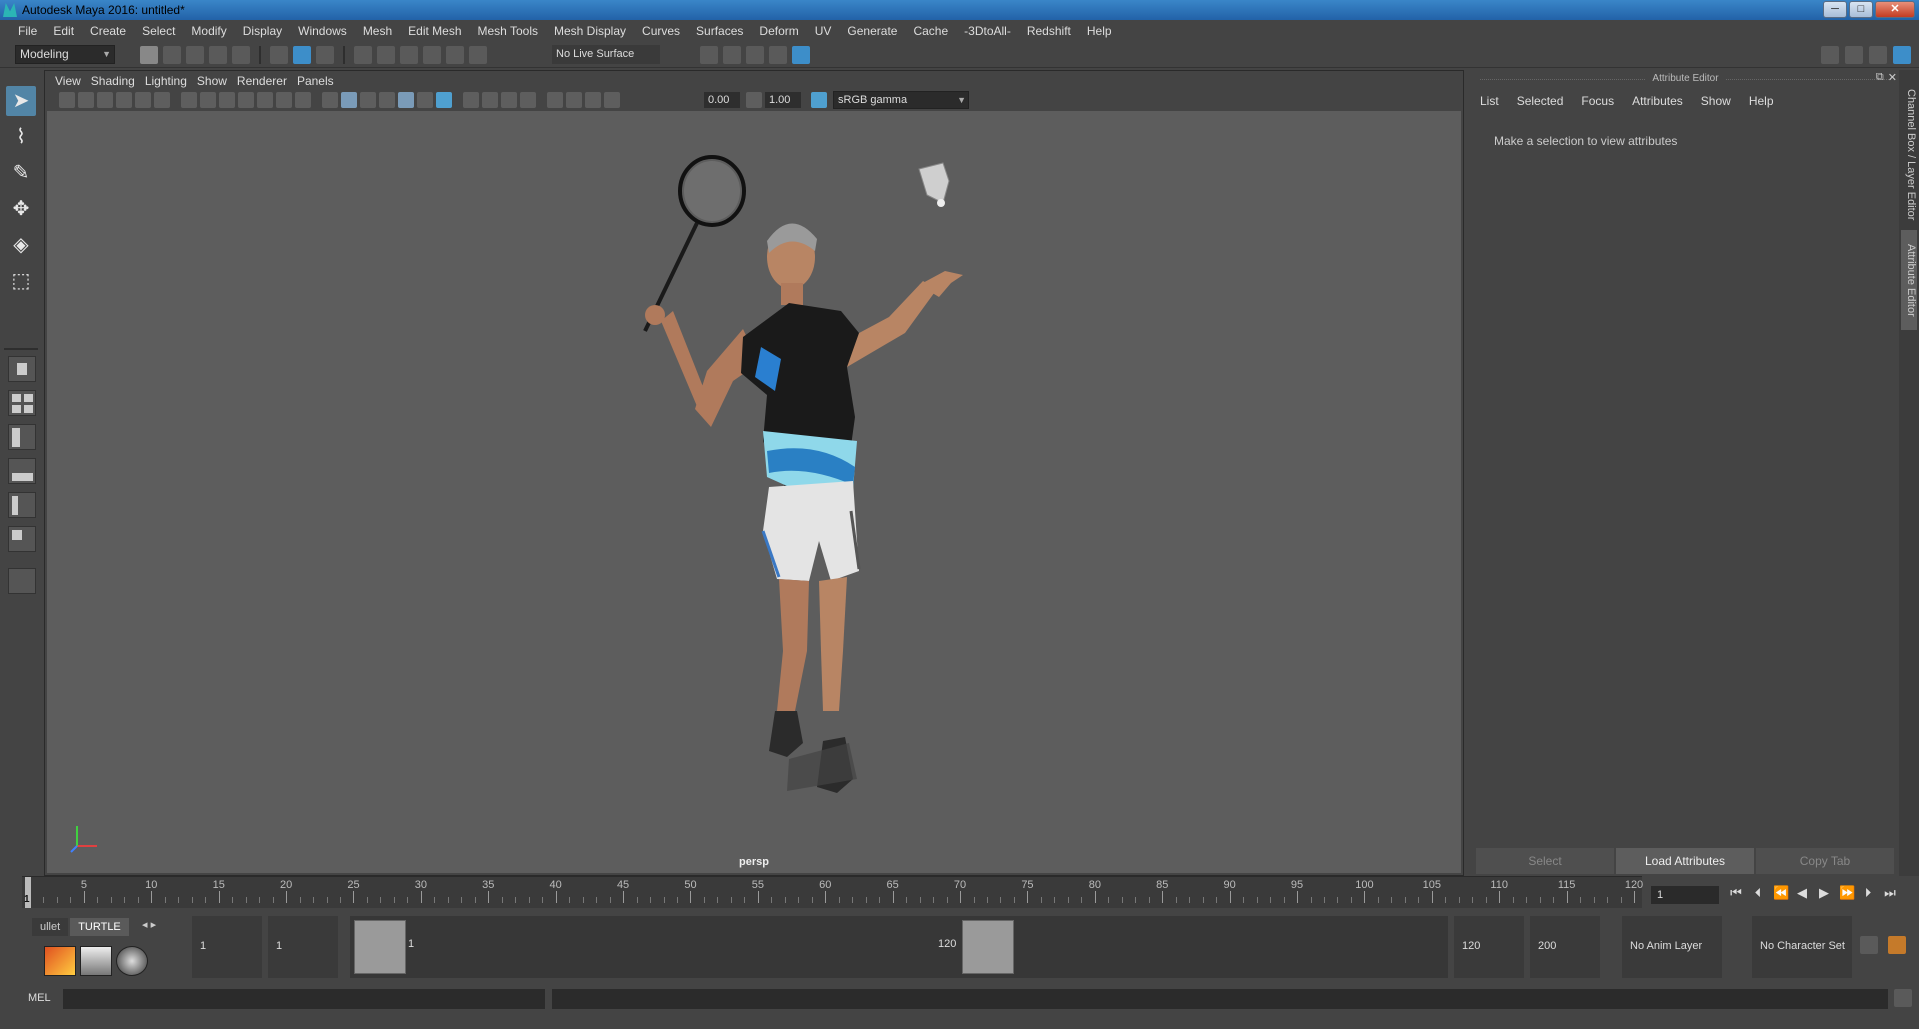 The height and width of the screenshot is (1029, 1919). I want to click on collapse-toolbox-button, so click(22, 581).